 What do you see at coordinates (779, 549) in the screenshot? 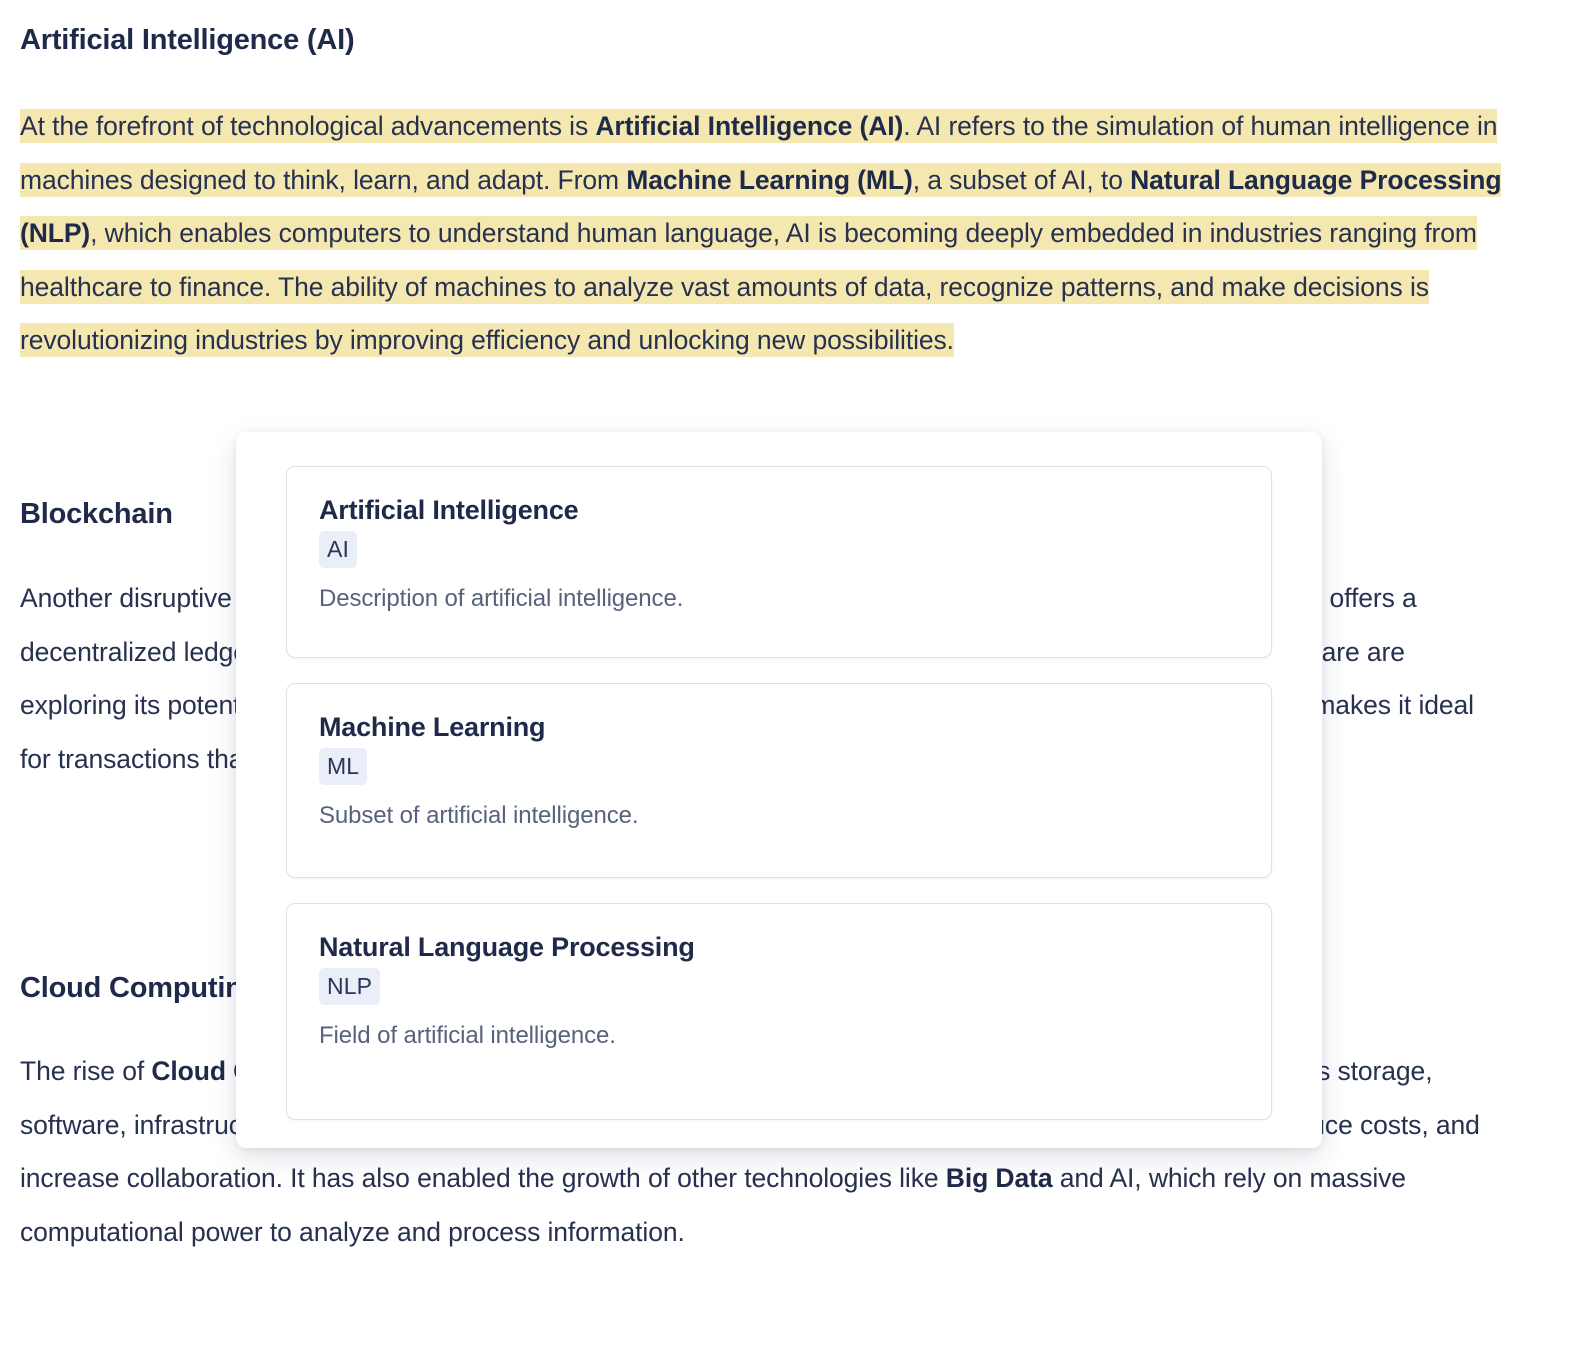
I see `entity-badge-row: AI` at bounding box center [779, 549].